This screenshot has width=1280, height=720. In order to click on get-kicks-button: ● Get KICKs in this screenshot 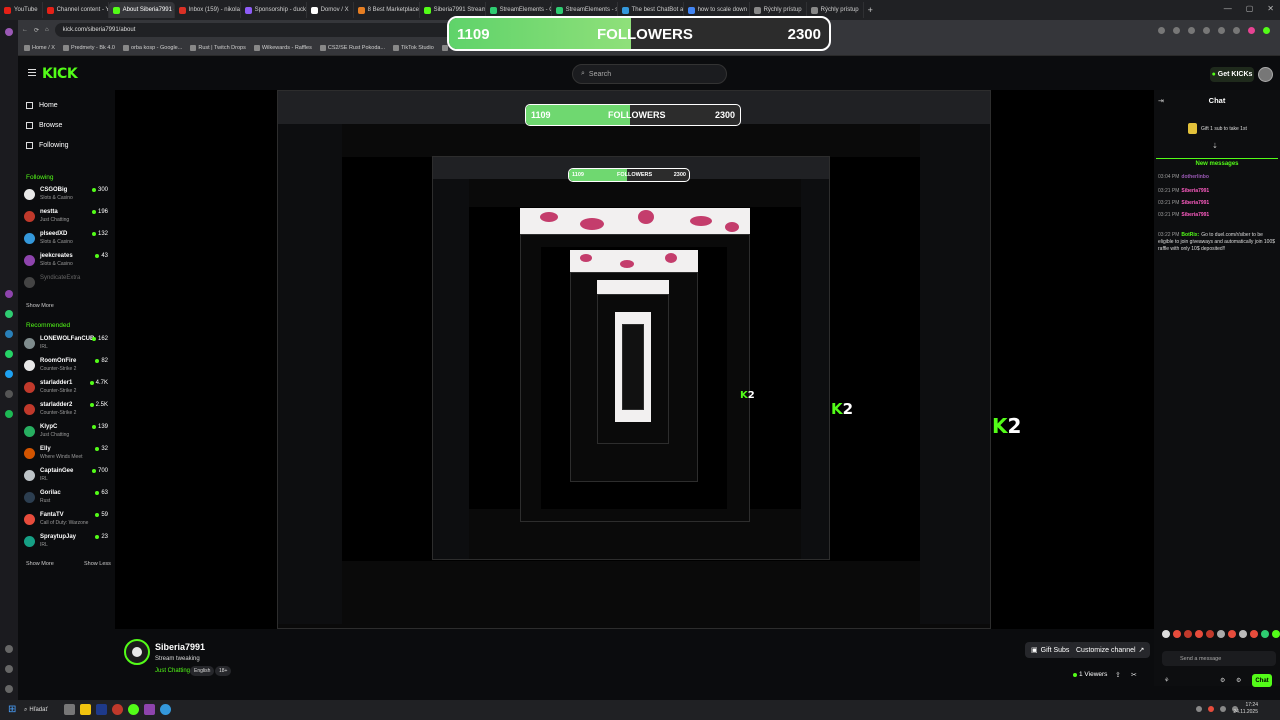, I will do `click(1232, 74)`.